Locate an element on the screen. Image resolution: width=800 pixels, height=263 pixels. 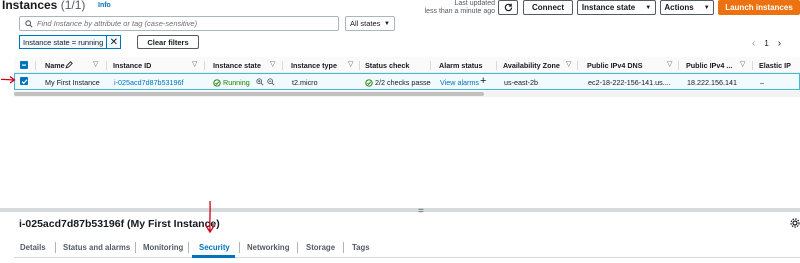
cell-status-check: 2/2 checks passed is located at coordinates (398, 82).